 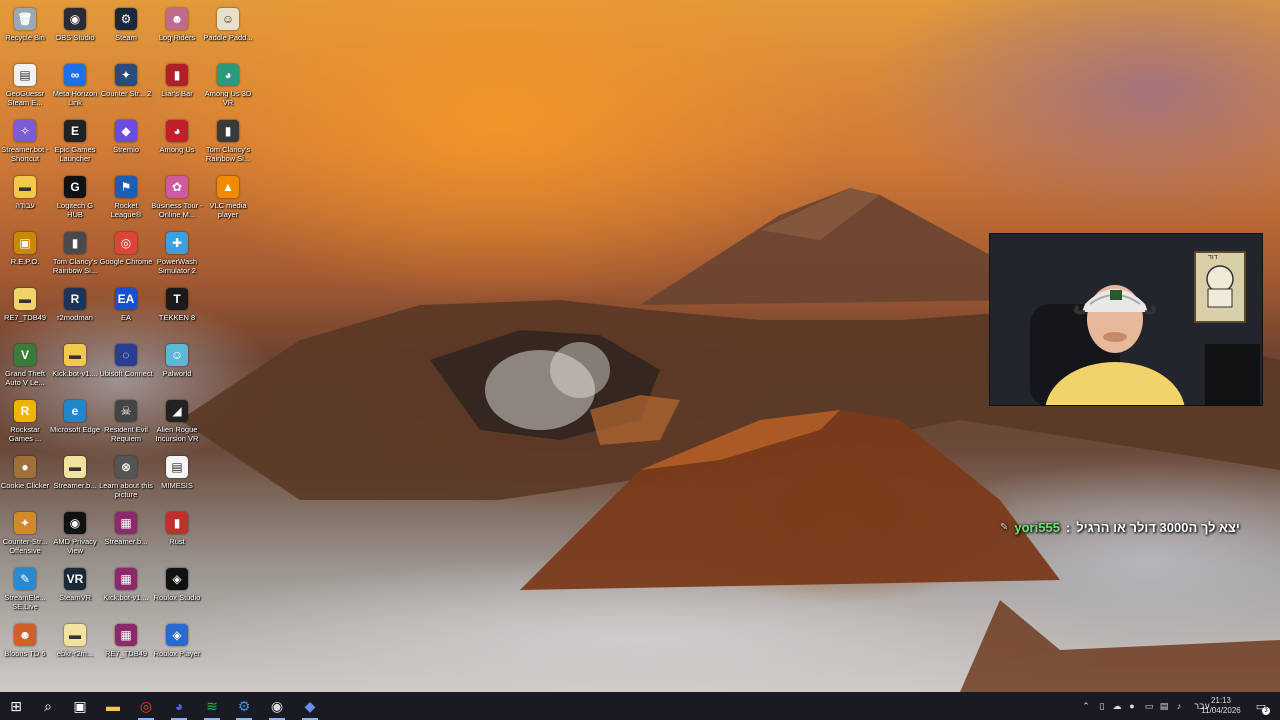 What do you see at coordinates (1261, 706) in the screenshot?
I see `notification-center-button: ▭ 3` at bounding box center [1261, 706].